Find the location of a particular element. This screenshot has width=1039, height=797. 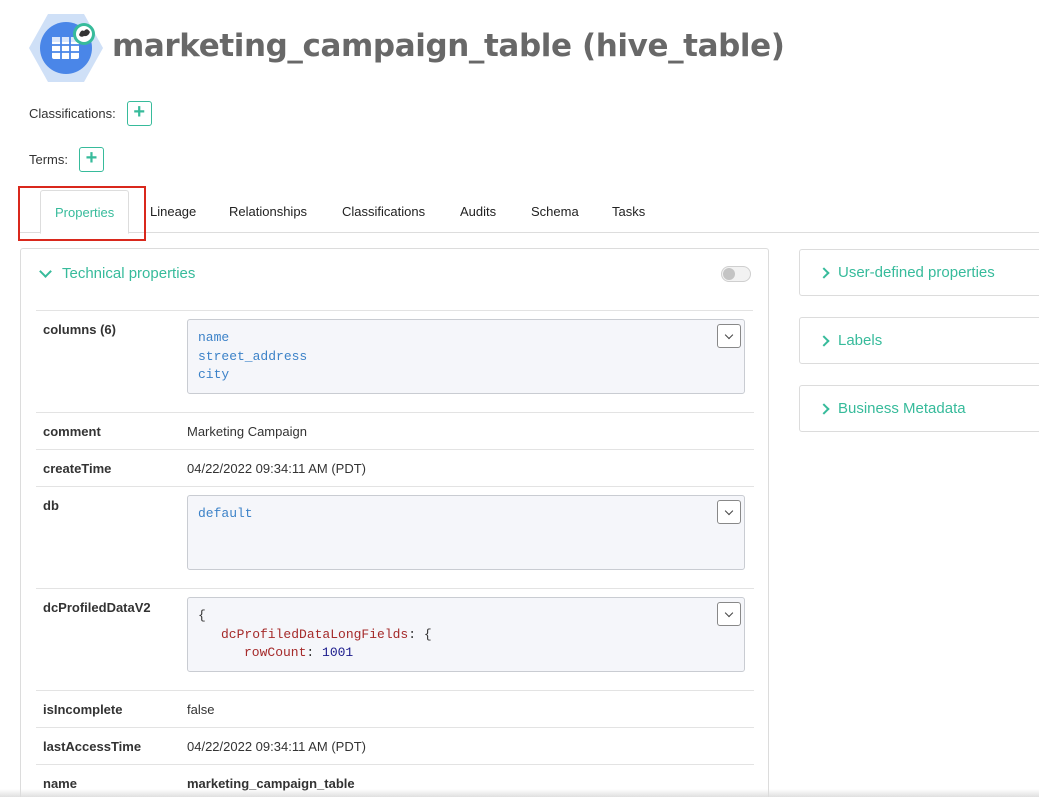

property-name: columns (6) is located at coordinates (79, 329).